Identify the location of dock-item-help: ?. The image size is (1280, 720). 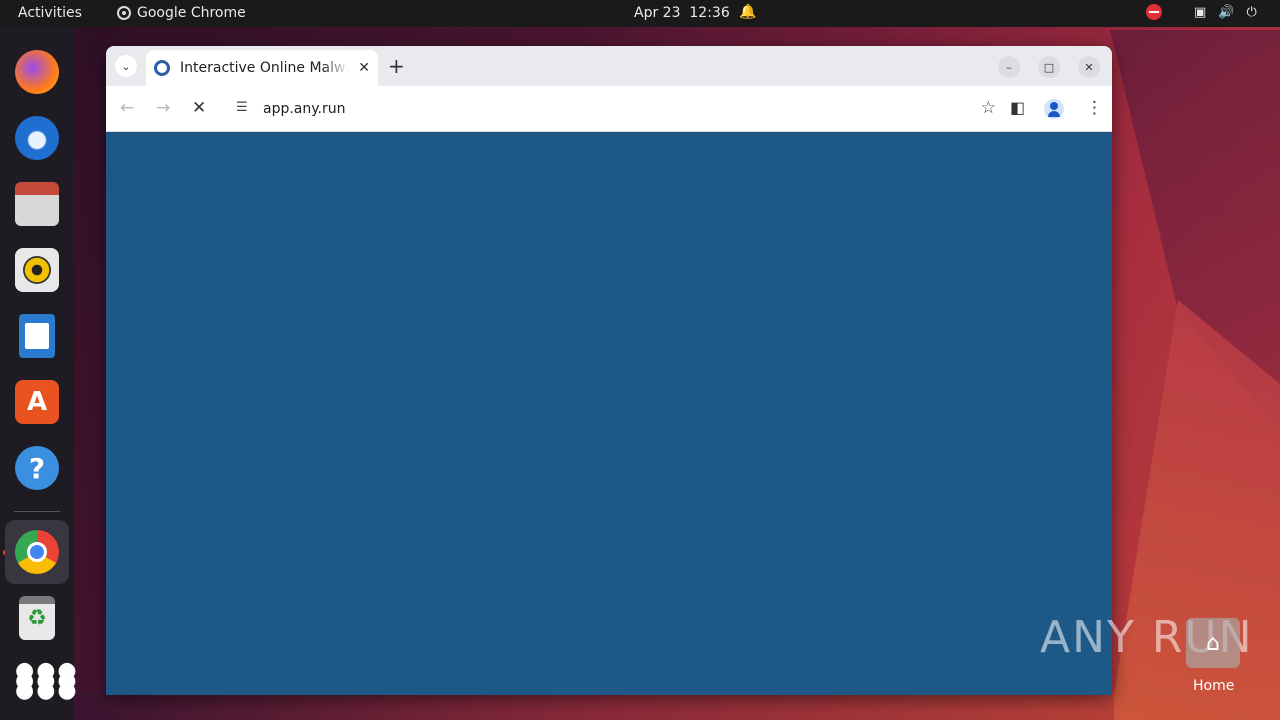
(37, 468).